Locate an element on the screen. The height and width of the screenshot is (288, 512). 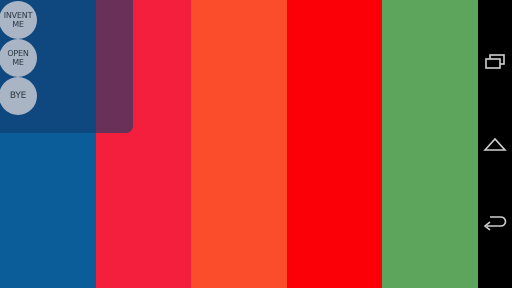
bye-label: BYE is located at coordinates (18, 95).